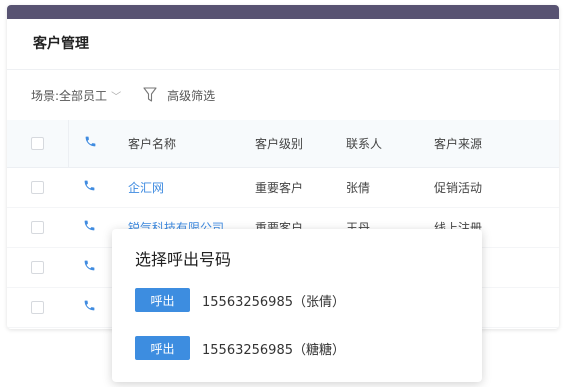  I want to click on popover-title: 选择呼出号码, so click(183, 259).